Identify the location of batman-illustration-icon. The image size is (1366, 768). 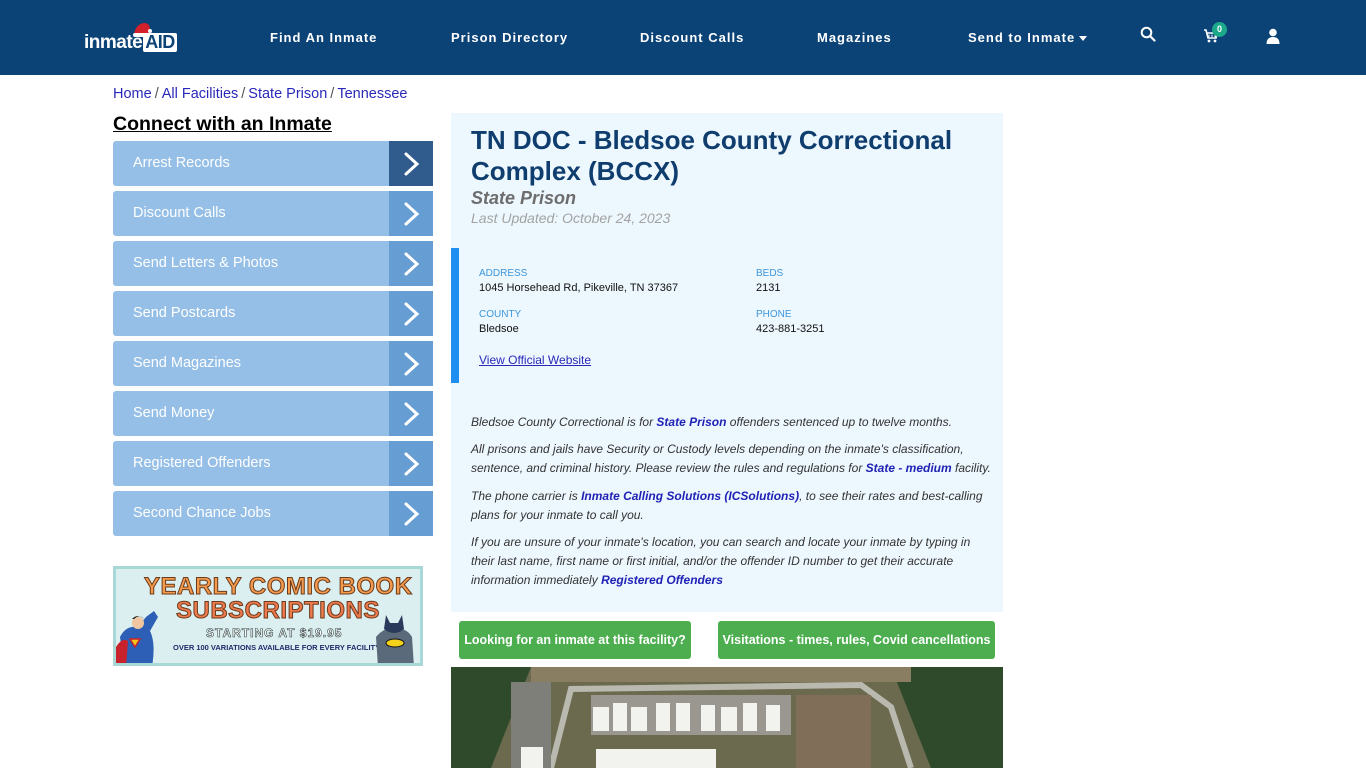
(395, 639).